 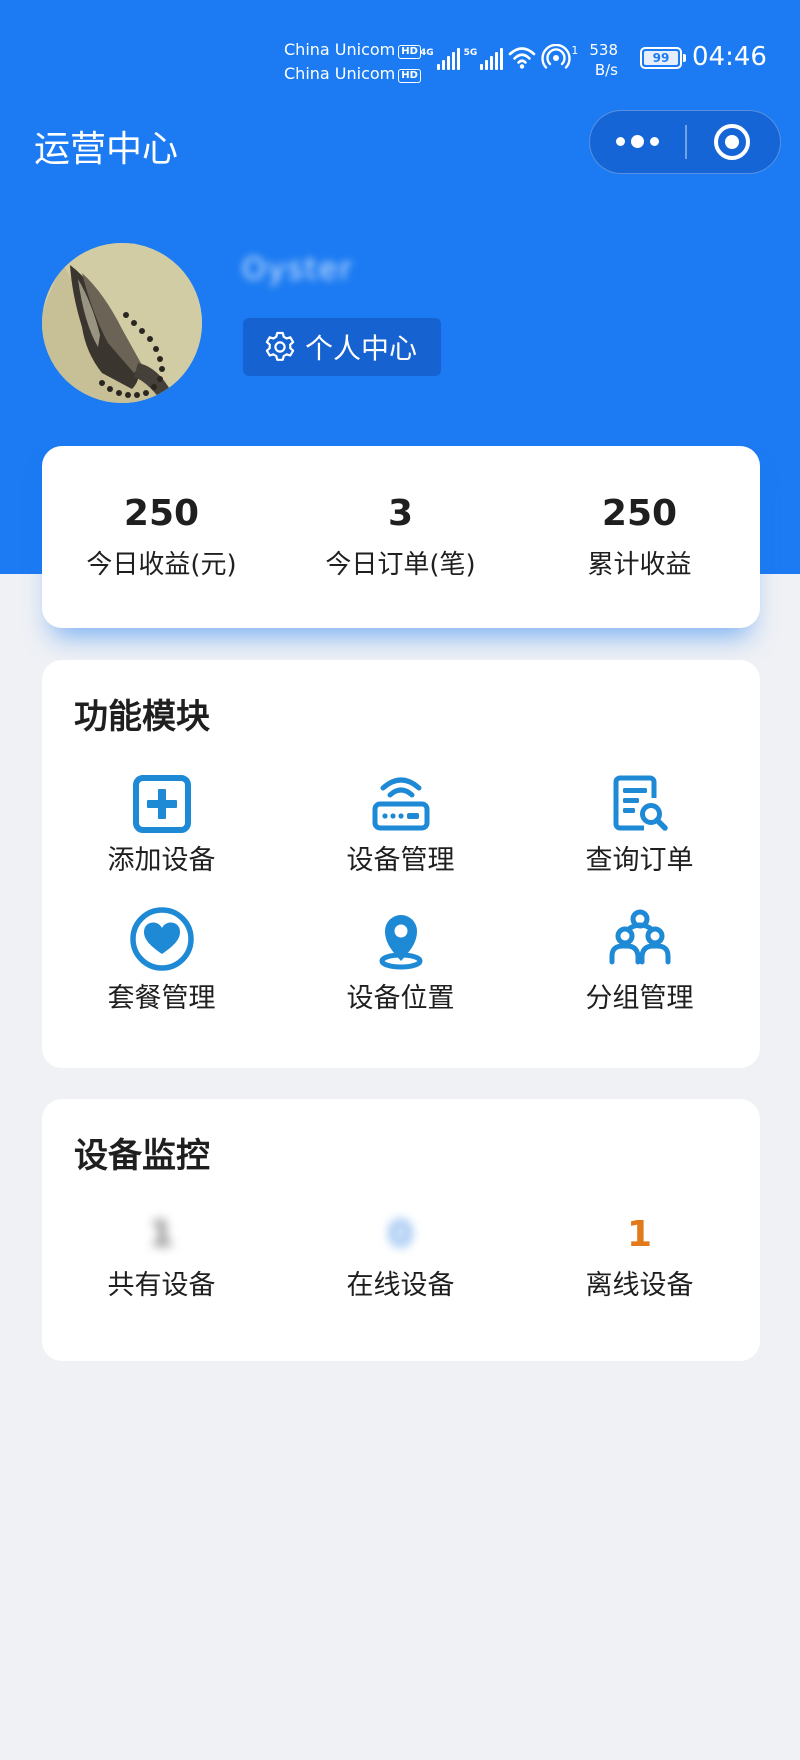 I want to click on monitor-value: 0, so click(x=400, y=1234).